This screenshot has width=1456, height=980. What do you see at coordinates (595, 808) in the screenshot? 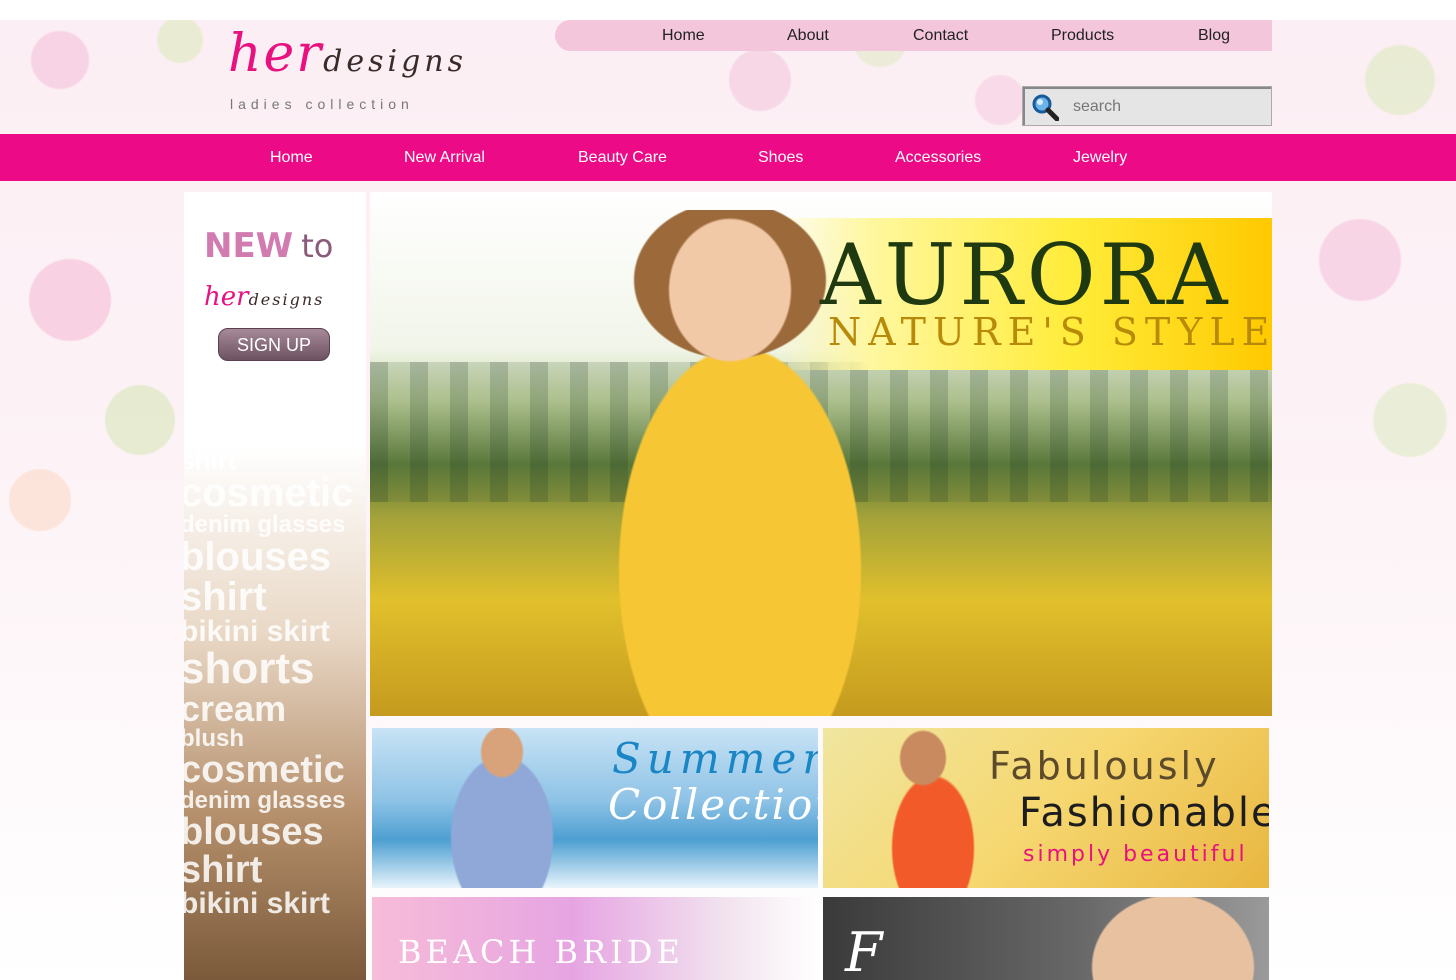
I see `summer-collection-tile: Summer Collection` at bounding box center [595, 808].